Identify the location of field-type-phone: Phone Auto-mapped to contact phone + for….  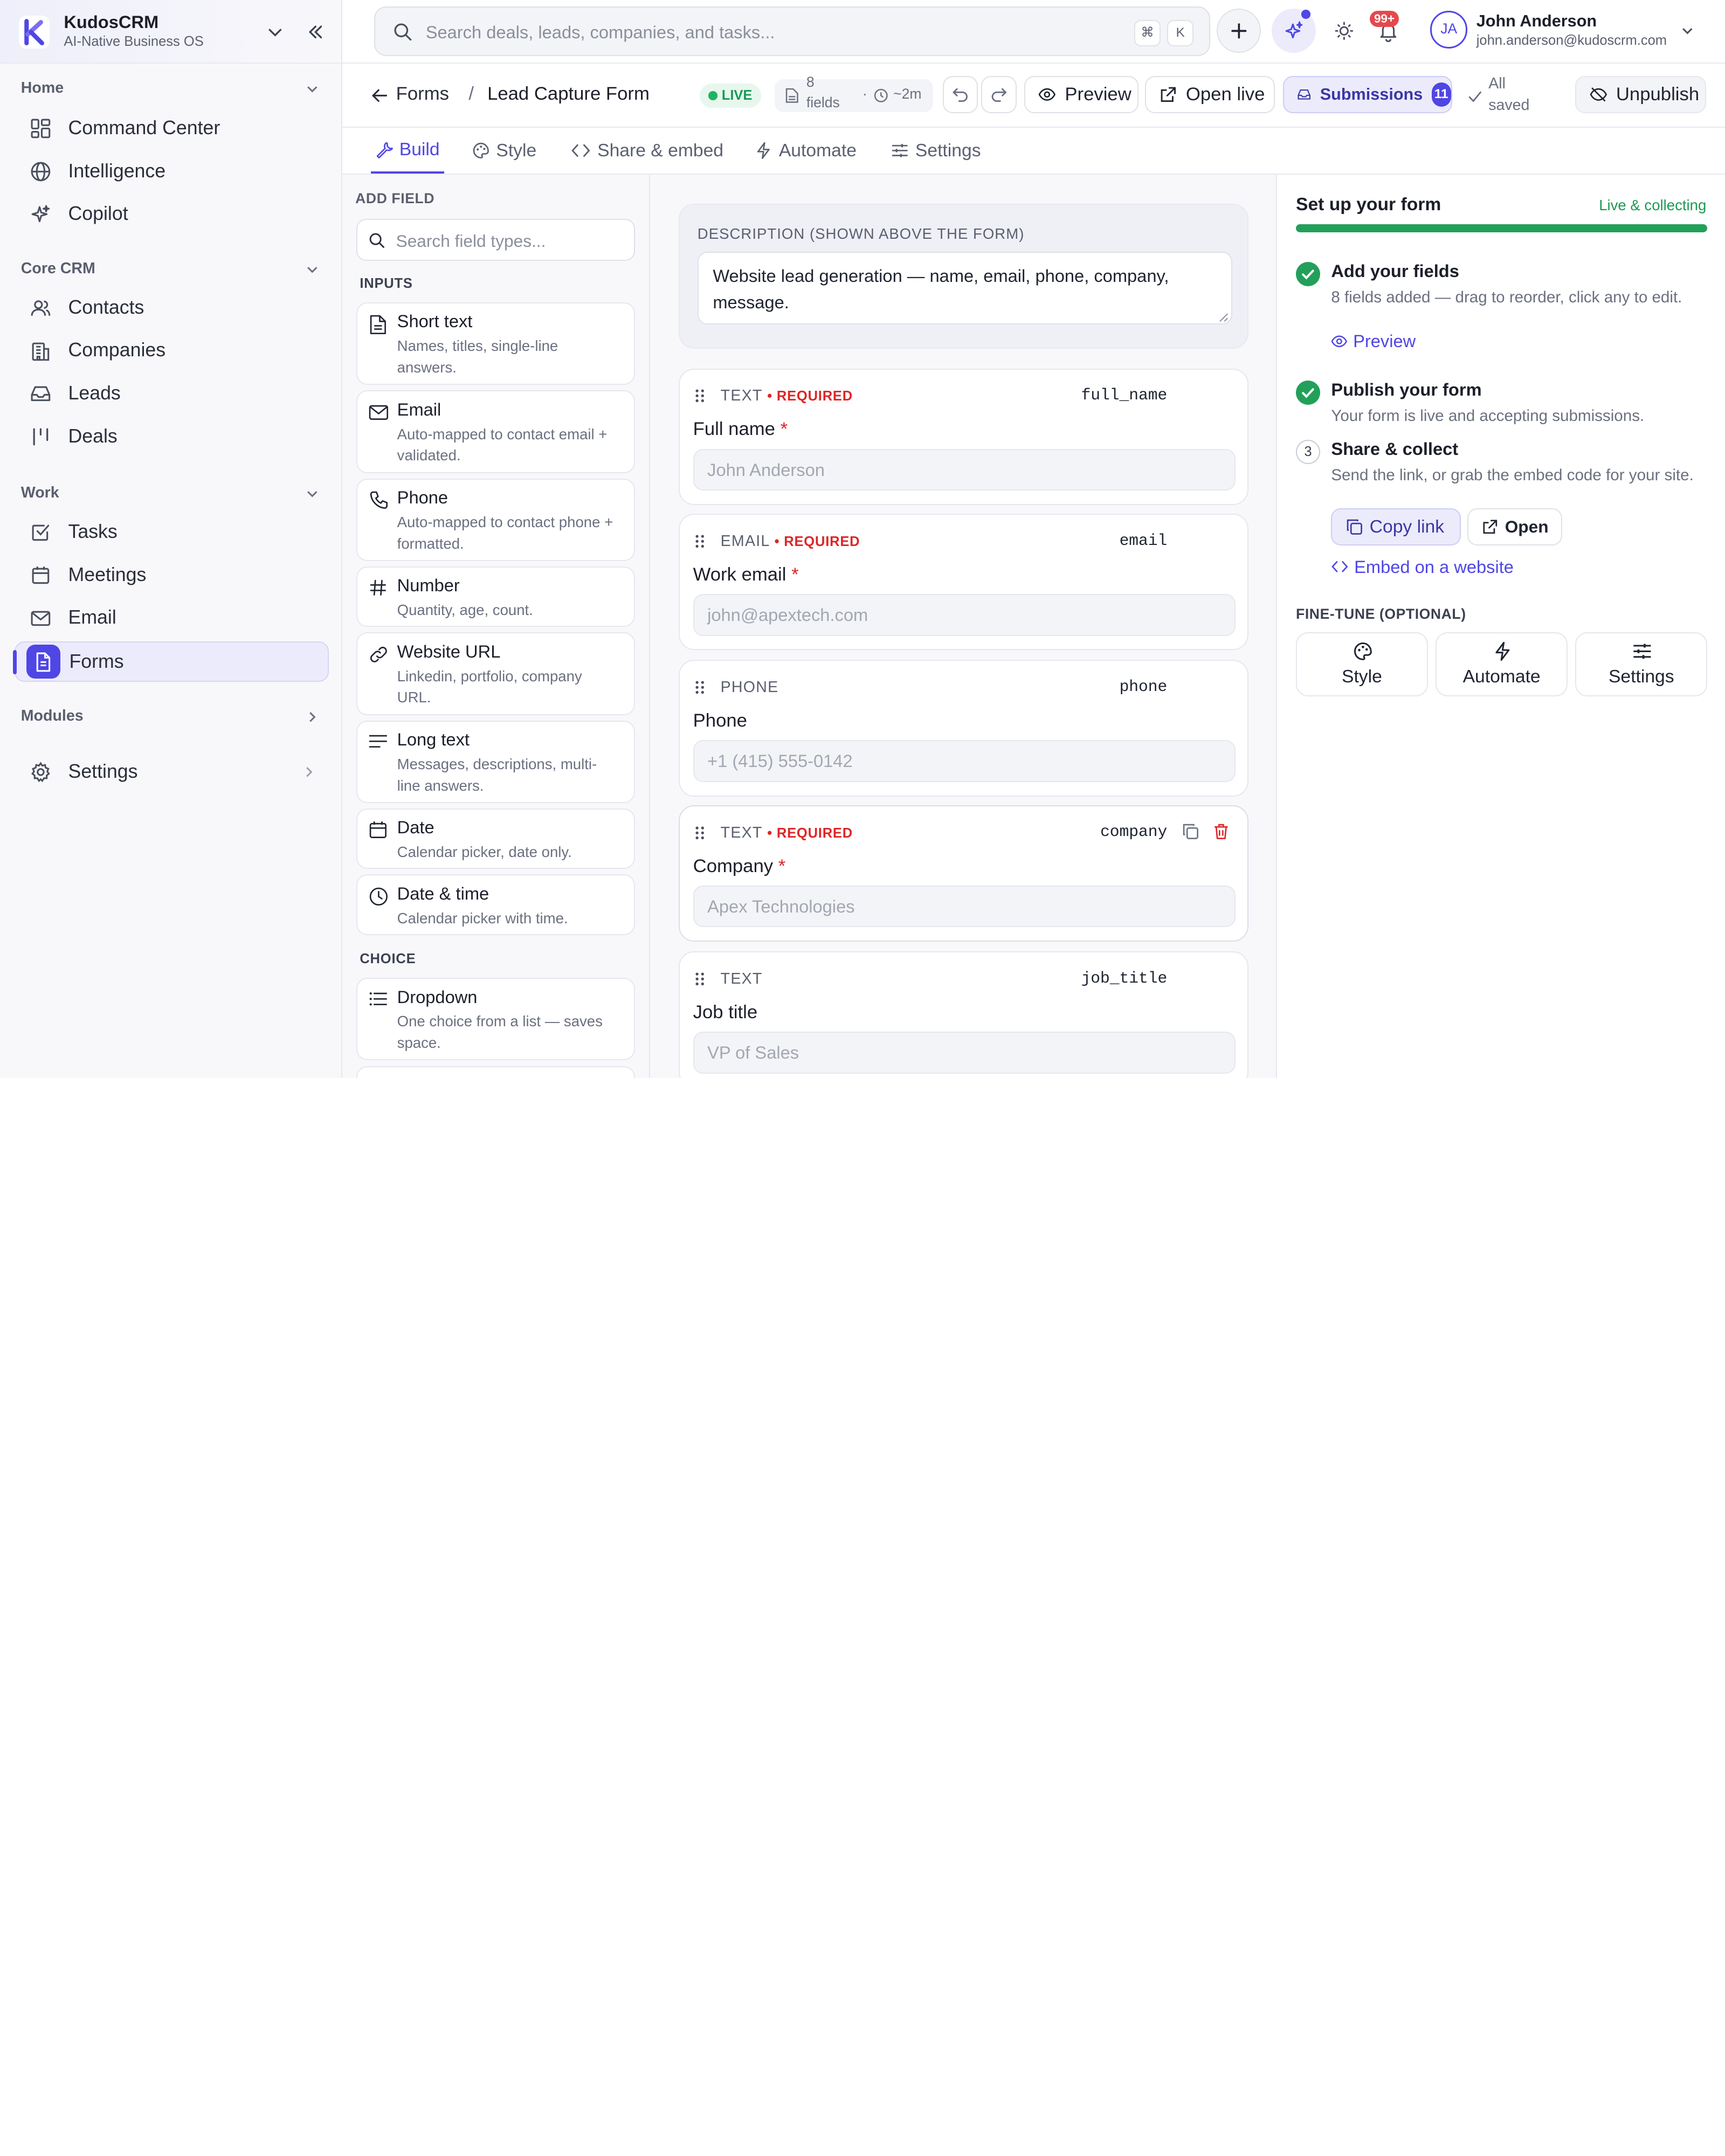
(495, 520).